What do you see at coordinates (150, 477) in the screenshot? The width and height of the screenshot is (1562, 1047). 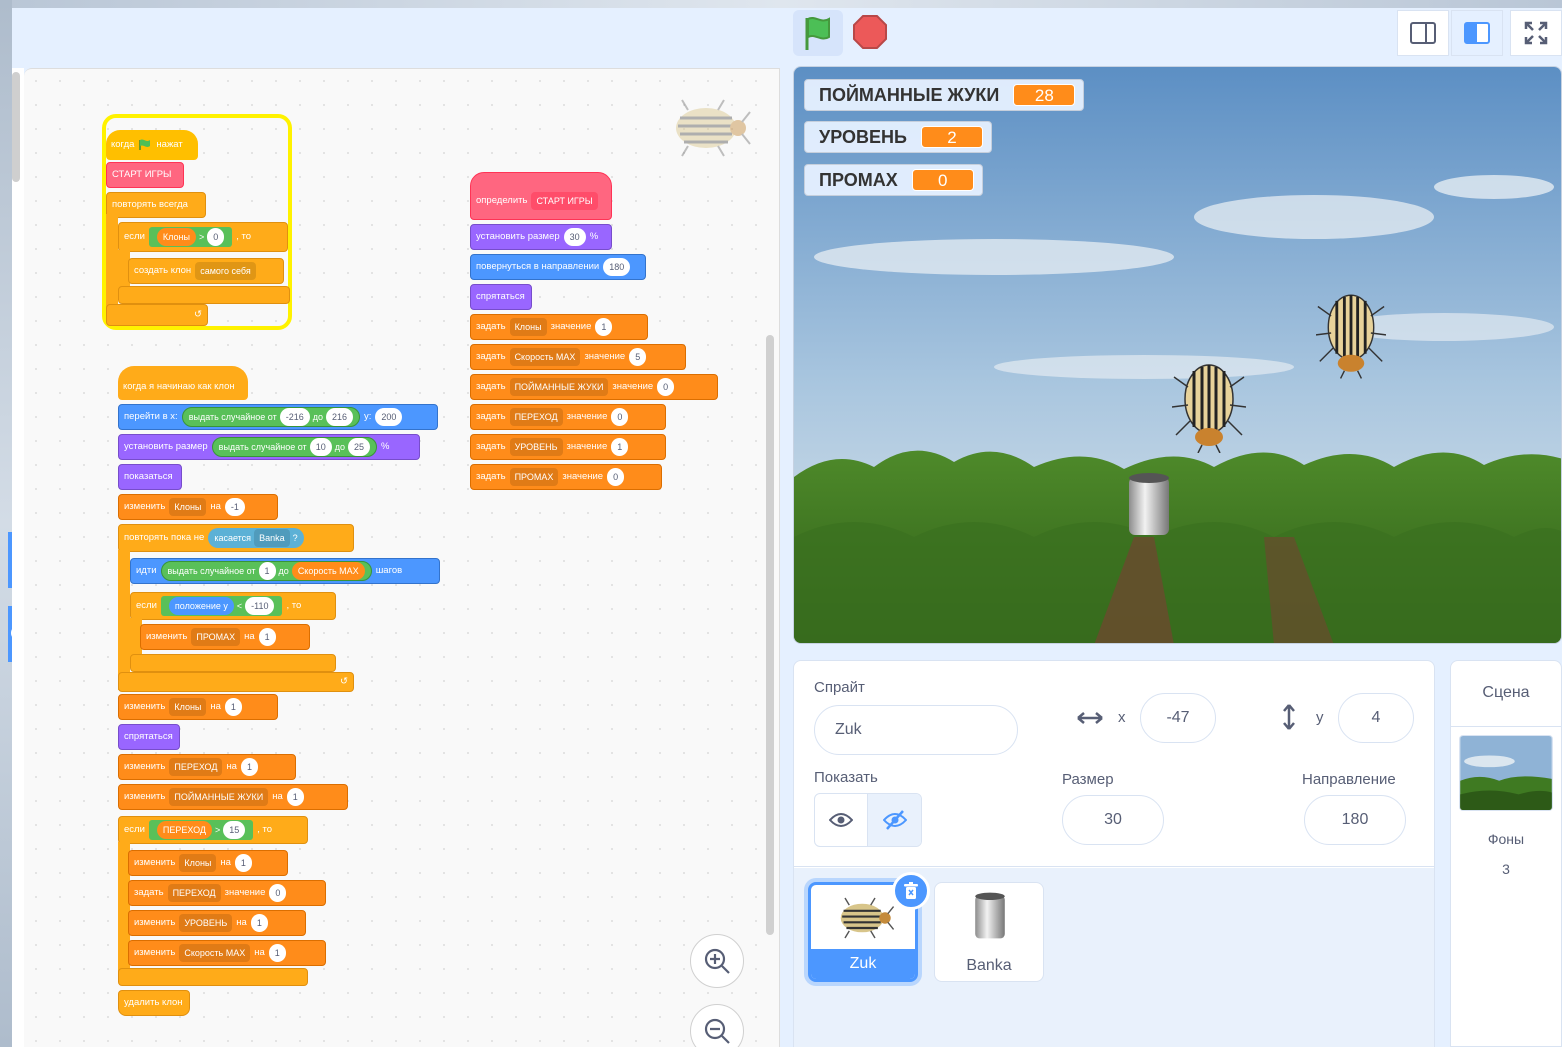 I see `show-block: показаться` at bounding box center [150, 477].